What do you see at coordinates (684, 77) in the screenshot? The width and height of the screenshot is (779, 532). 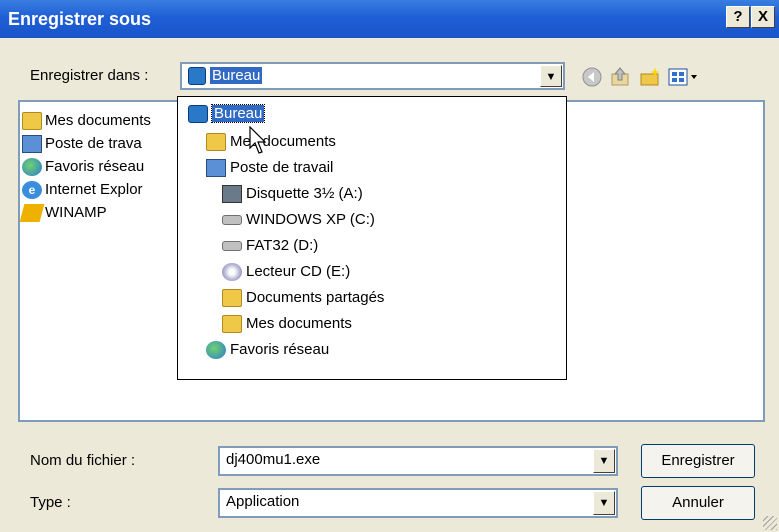 I see `view-menu-icon` at bounding box center [684, 77].